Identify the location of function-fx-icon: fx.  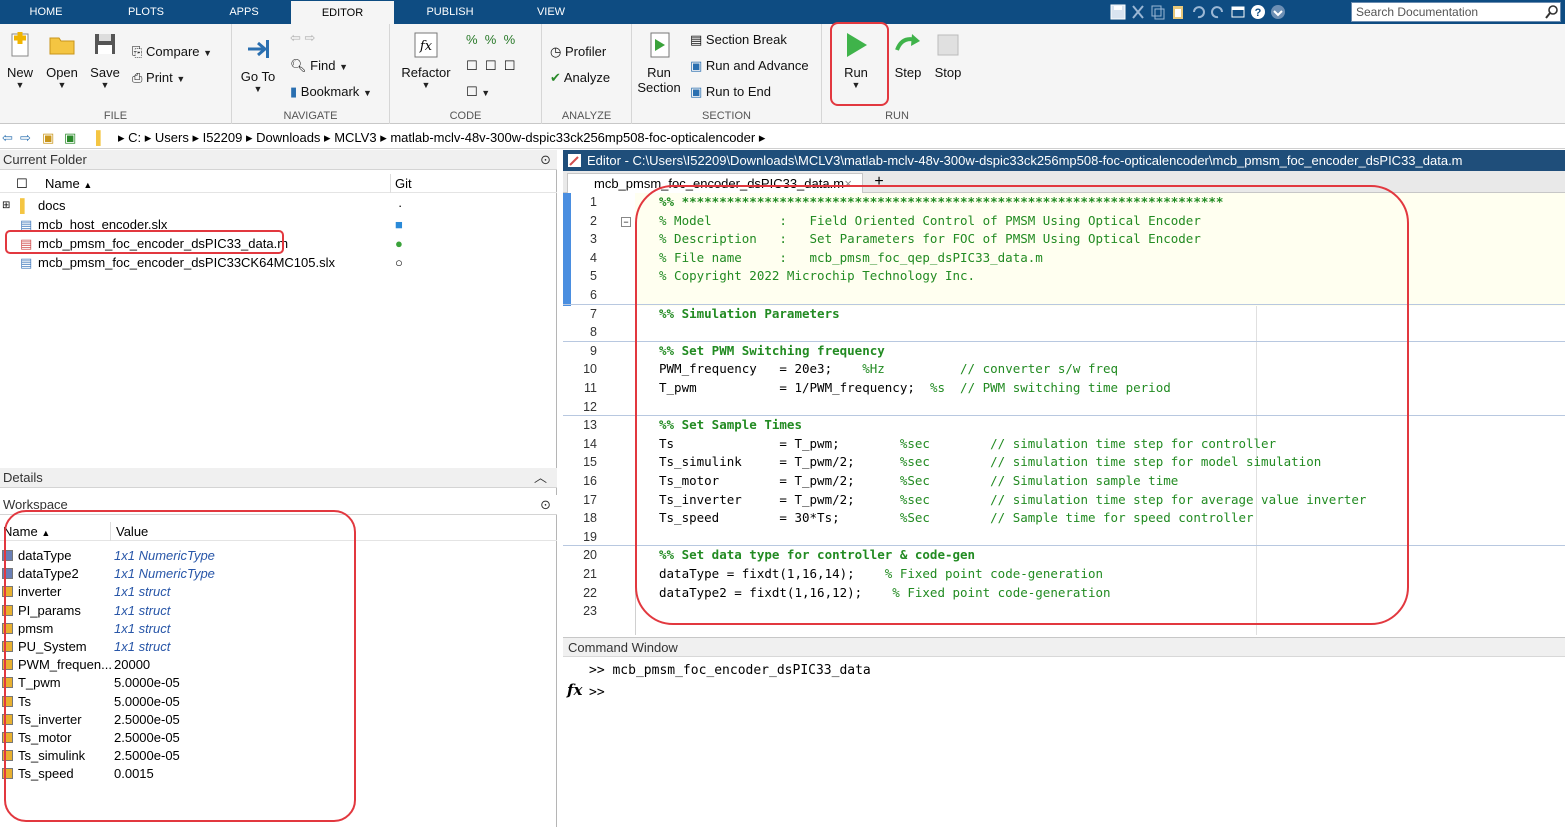
(426, 45).